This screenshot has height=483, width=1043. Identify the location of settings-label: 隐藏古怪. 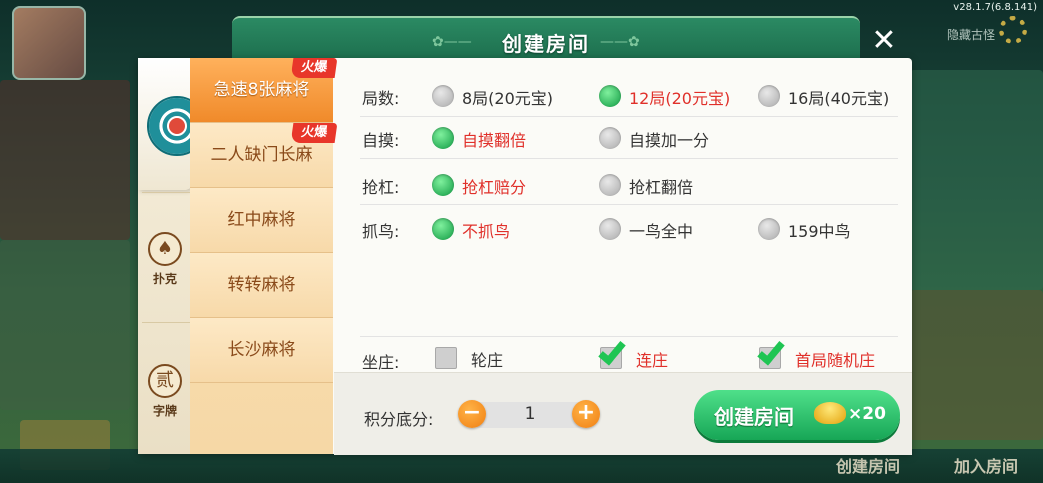
(970, 35).